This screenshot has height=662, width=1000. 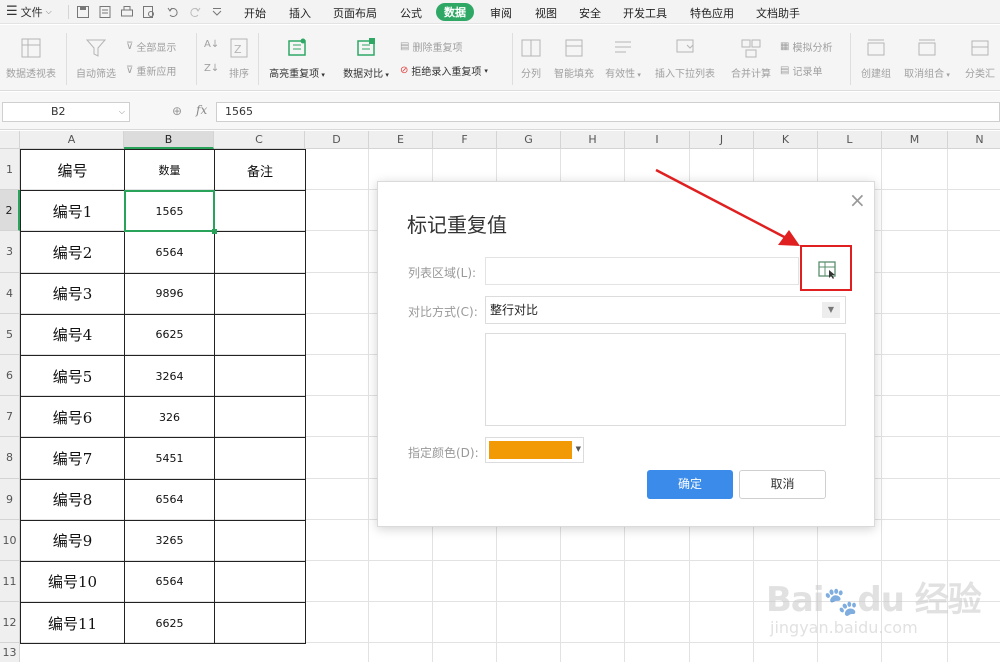 What do you see at coordinates (173, 12) in the screenshot?
I see `undo-icon` at bounding box center [173, 12].